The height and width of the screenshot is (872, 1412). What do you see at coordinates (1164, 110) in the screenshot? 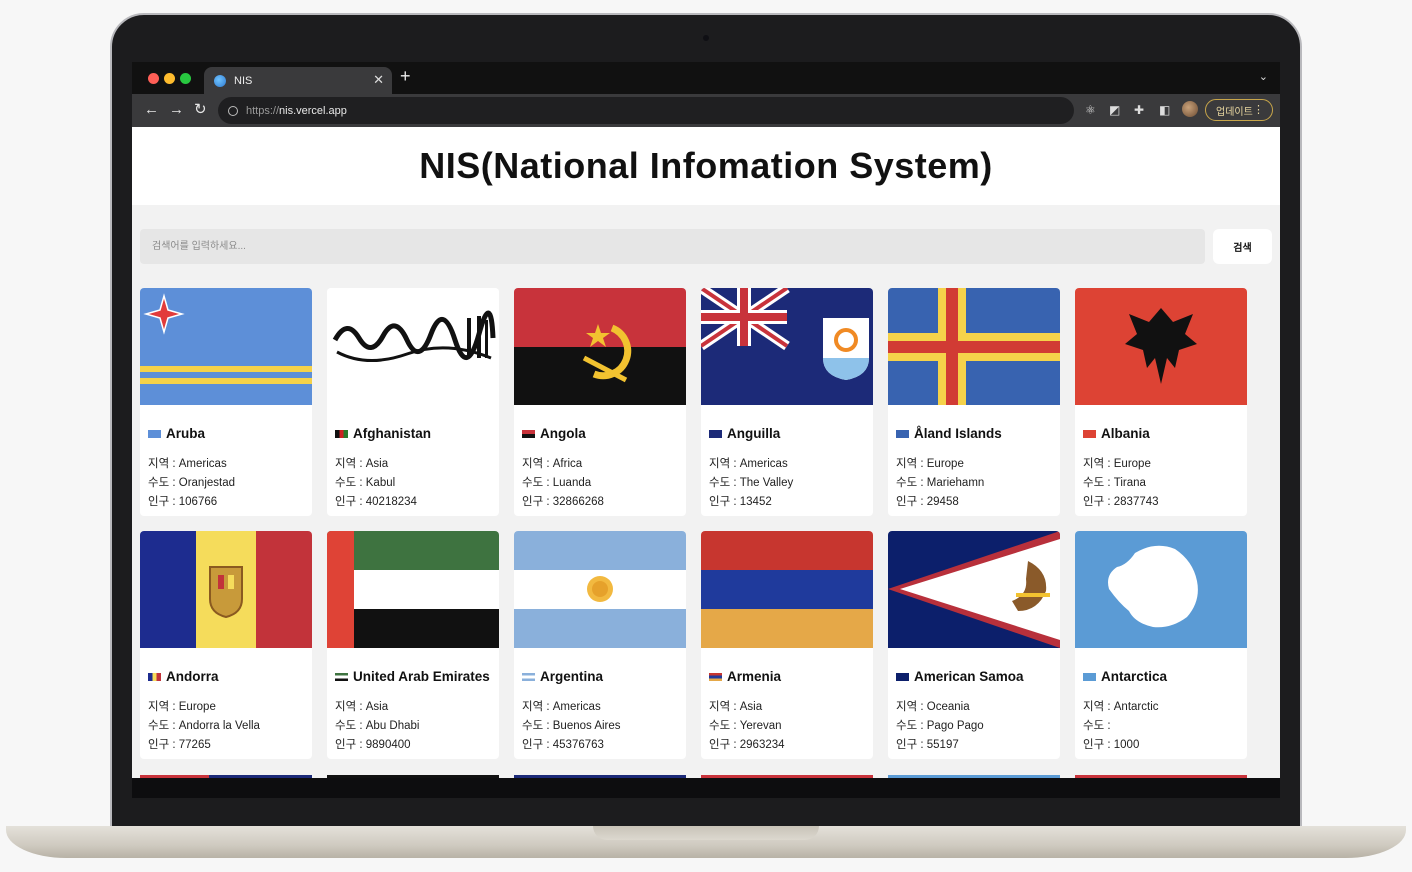
I see `side-panel-icon: ◧` at bounding box center [1164, 110].